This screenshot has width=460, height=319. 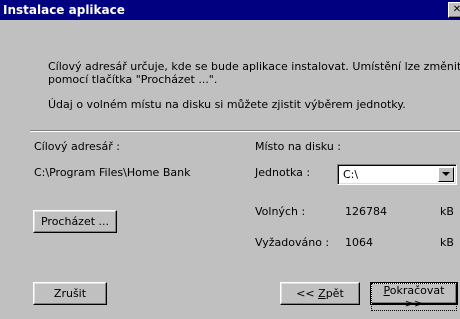 I want to click on back-button: << Zpět, so click(x=320, y=293).